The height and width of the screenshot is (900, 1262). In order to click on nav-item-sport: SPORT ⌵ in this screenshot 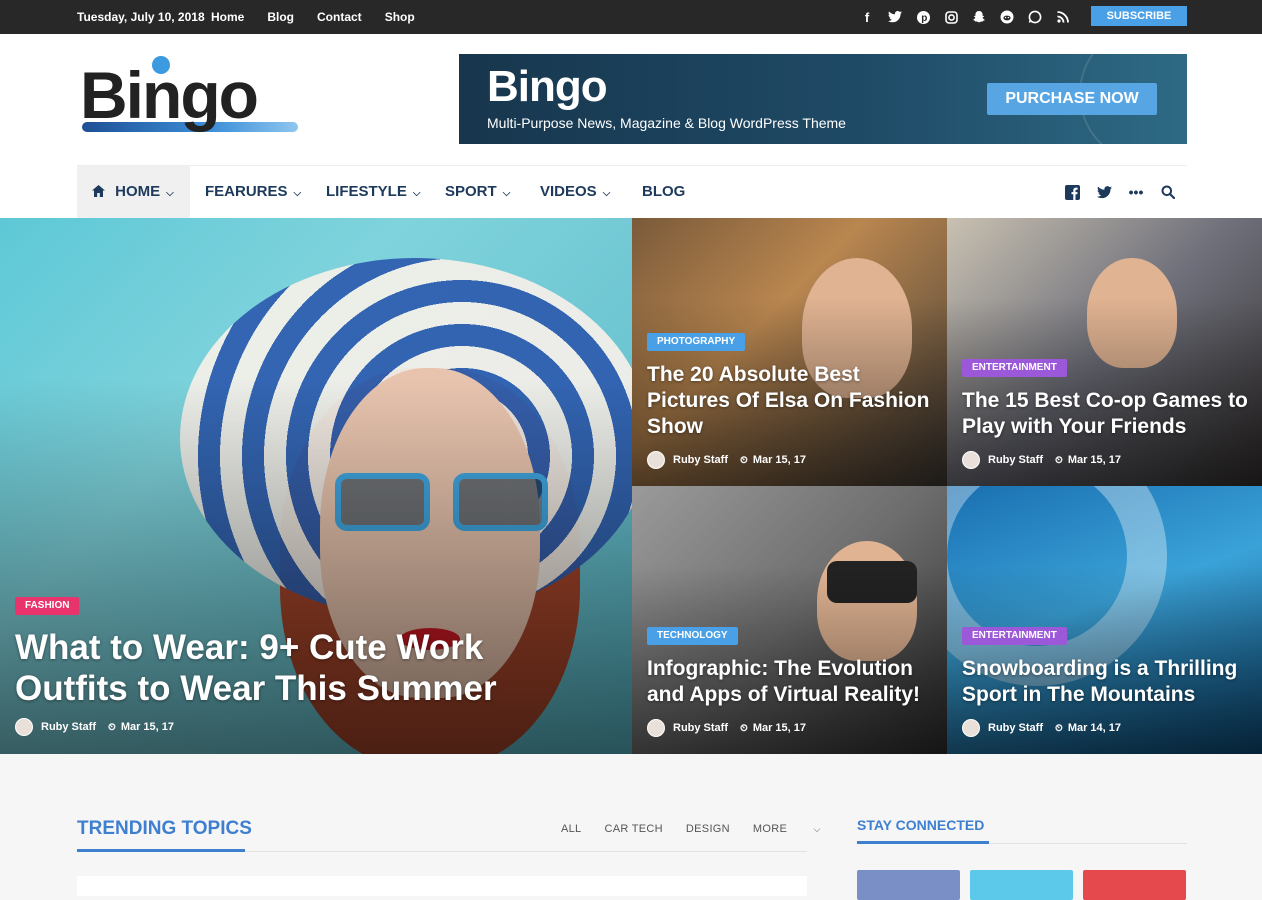, I will do `click(477, 192)`.